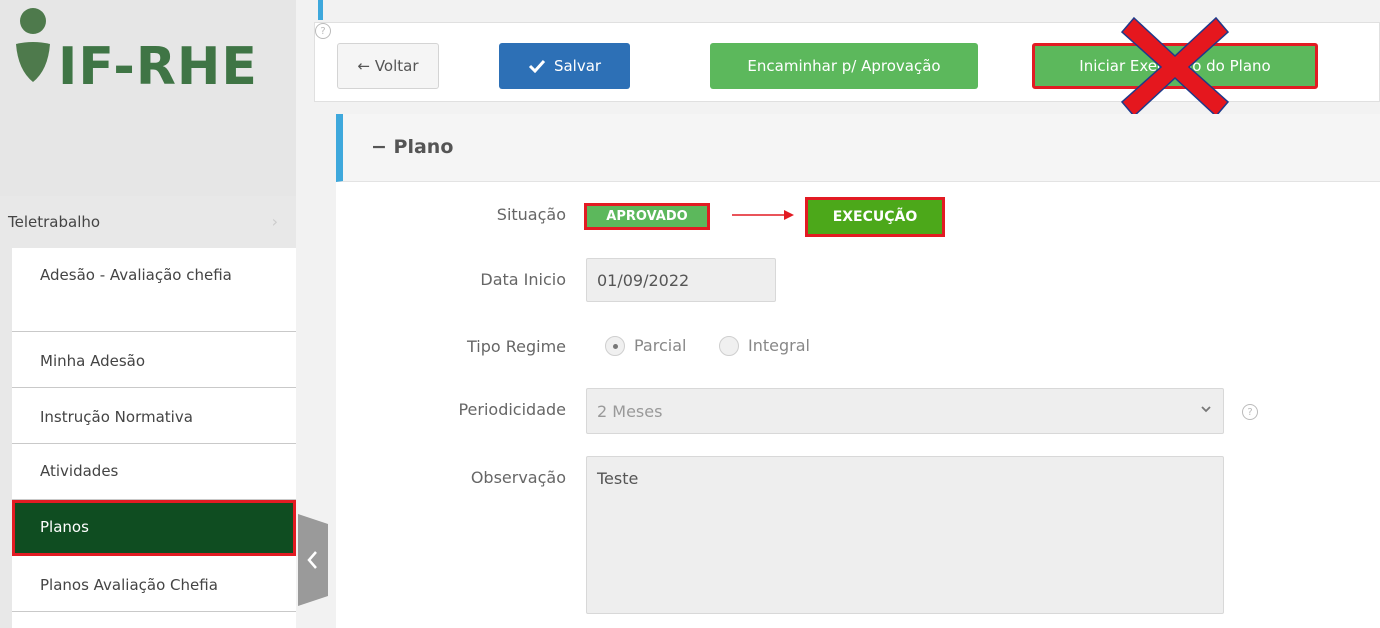 The width and height of the screenshot is (1380, 628). Describe the element at coordinates (129, 585) in the screenshot. I see `sidebar-item-label: Planos Avaliação Chefia` at that location.